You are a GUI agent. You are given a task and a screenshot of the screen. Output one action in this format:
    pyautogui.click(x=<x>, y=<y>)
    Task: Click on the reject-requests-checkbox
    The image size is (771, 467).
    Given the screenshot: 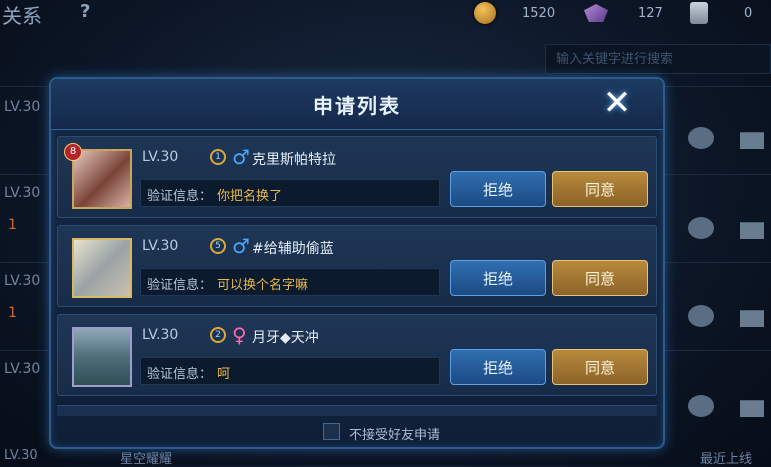 What is the action you would take?
    pyautogui.click(x=331, y=431)
    